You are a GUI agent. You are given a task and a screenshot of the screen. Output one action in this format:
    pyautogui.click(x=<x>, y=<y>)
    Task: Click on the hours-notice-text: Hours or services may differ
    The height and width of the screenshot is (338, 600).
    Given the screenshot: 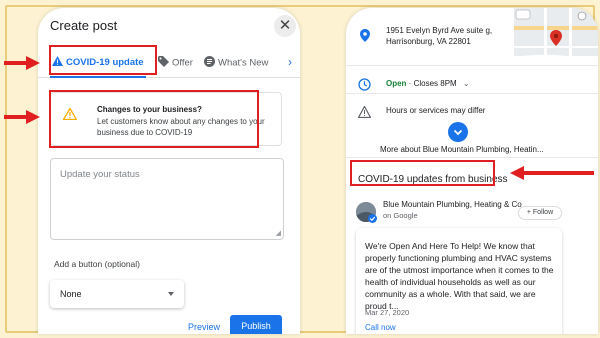 What is the action you would take?
    pyautogui.click(x=436, y=110)
    